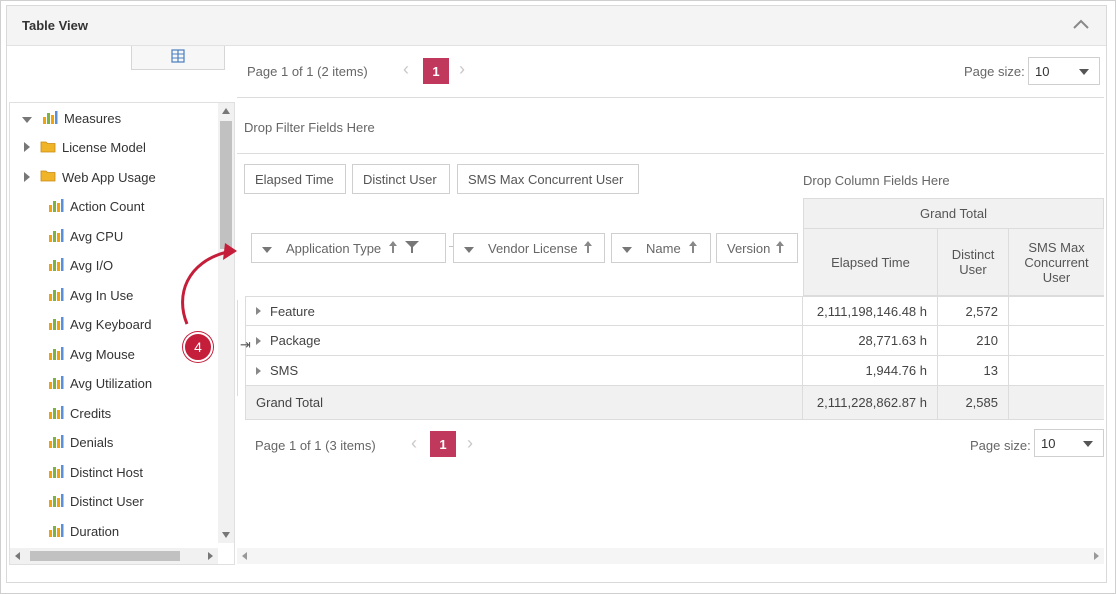  What do you see at coordinates (111, 383) in the screenshot?
I see `tree-item-label: Avg Utilization` at bounding box center [111, 383].